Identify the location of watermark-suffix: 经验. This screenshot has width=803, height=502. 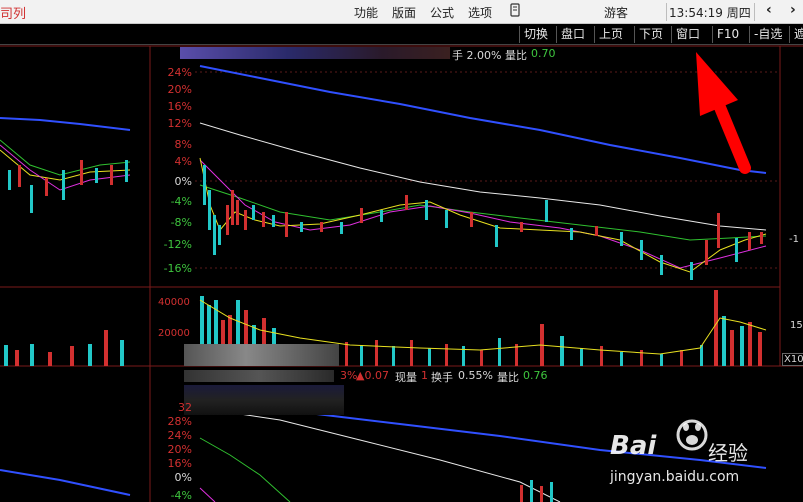
(728, 453).